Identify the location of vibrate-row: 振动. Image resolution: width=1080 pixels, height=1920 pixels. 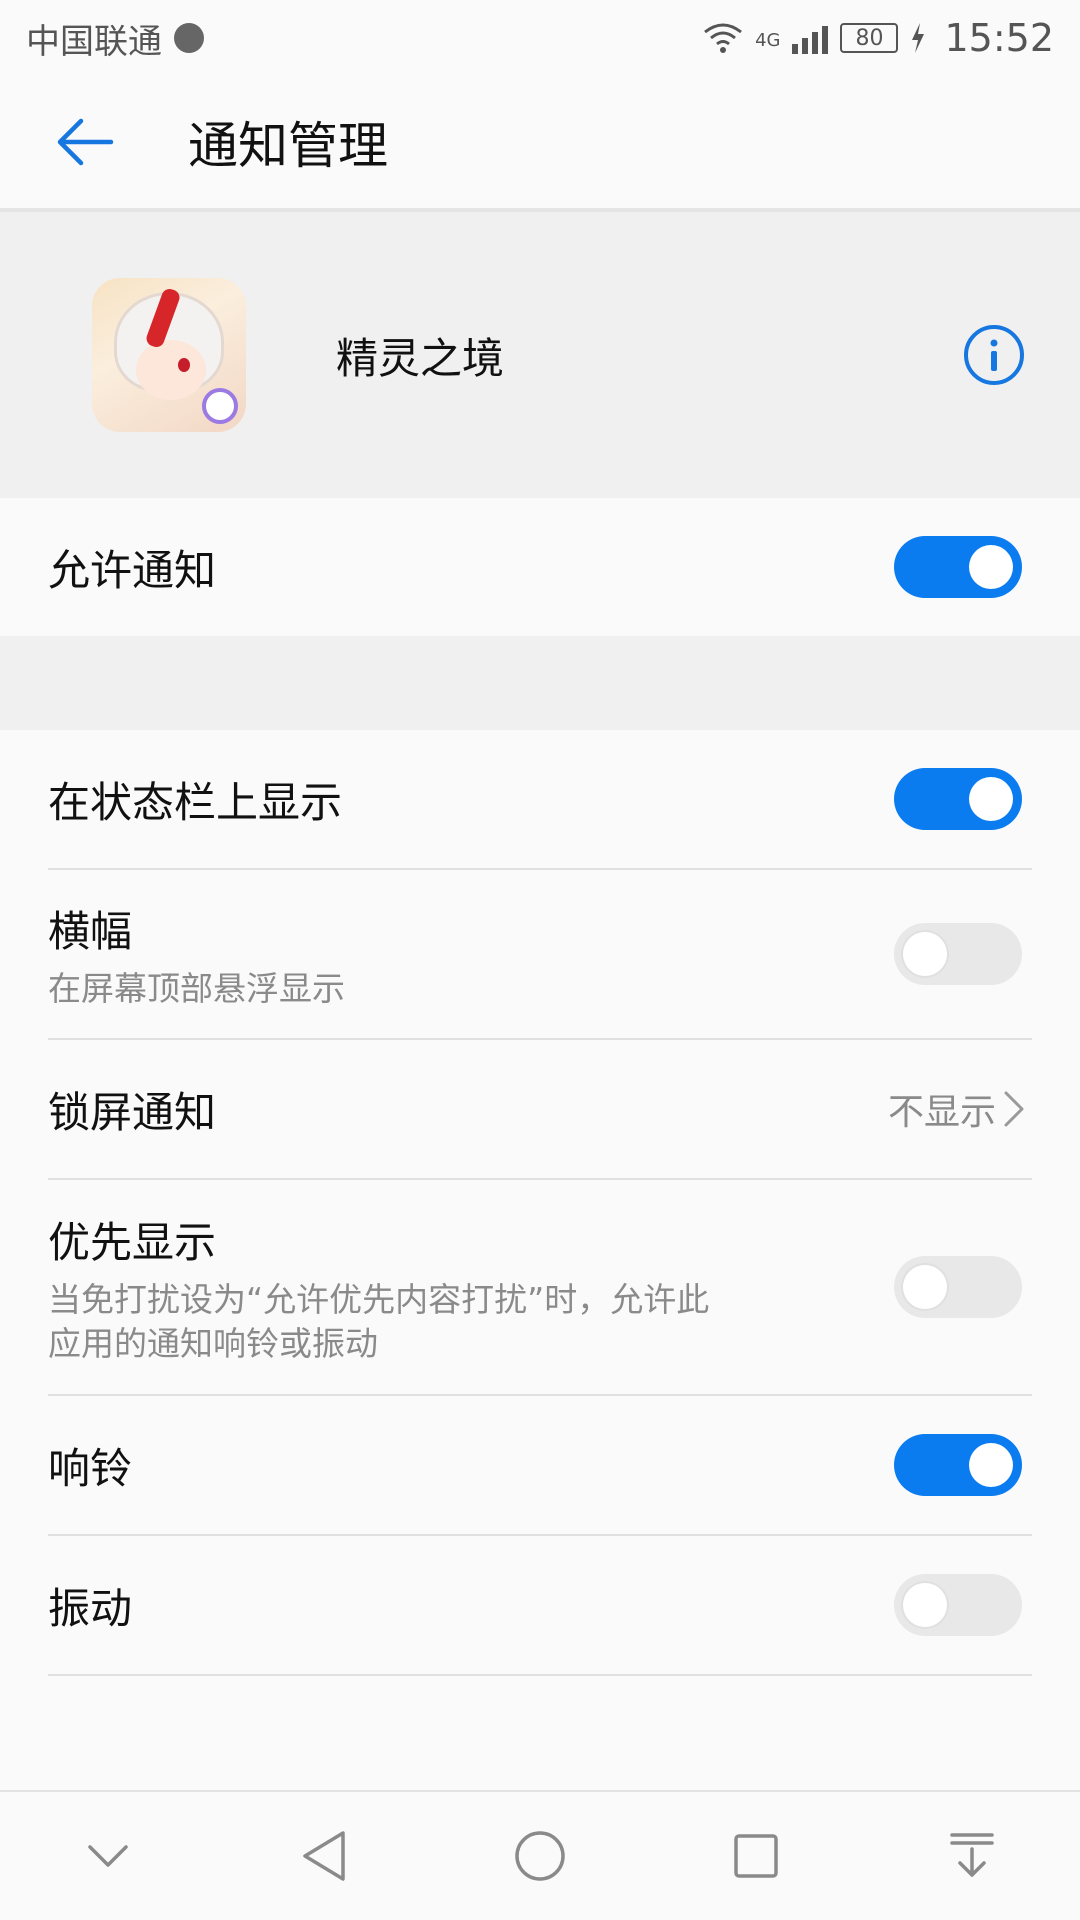
(540, 1606).